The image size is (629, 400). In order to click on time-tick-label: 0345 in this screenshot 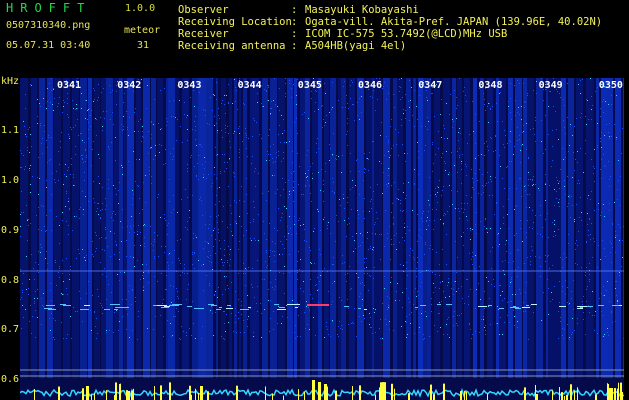, I will do `click(309, 85)`.